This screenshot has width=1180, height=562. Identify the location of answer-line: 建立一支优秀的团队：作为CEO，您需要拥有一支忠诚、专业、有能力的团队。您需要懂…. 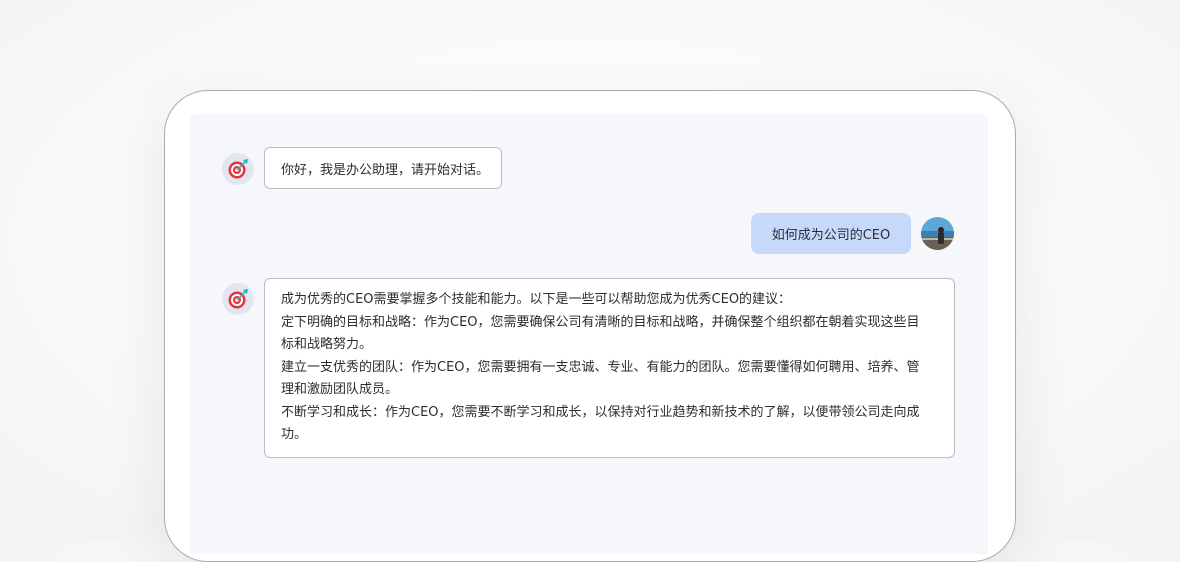
(600, 367).